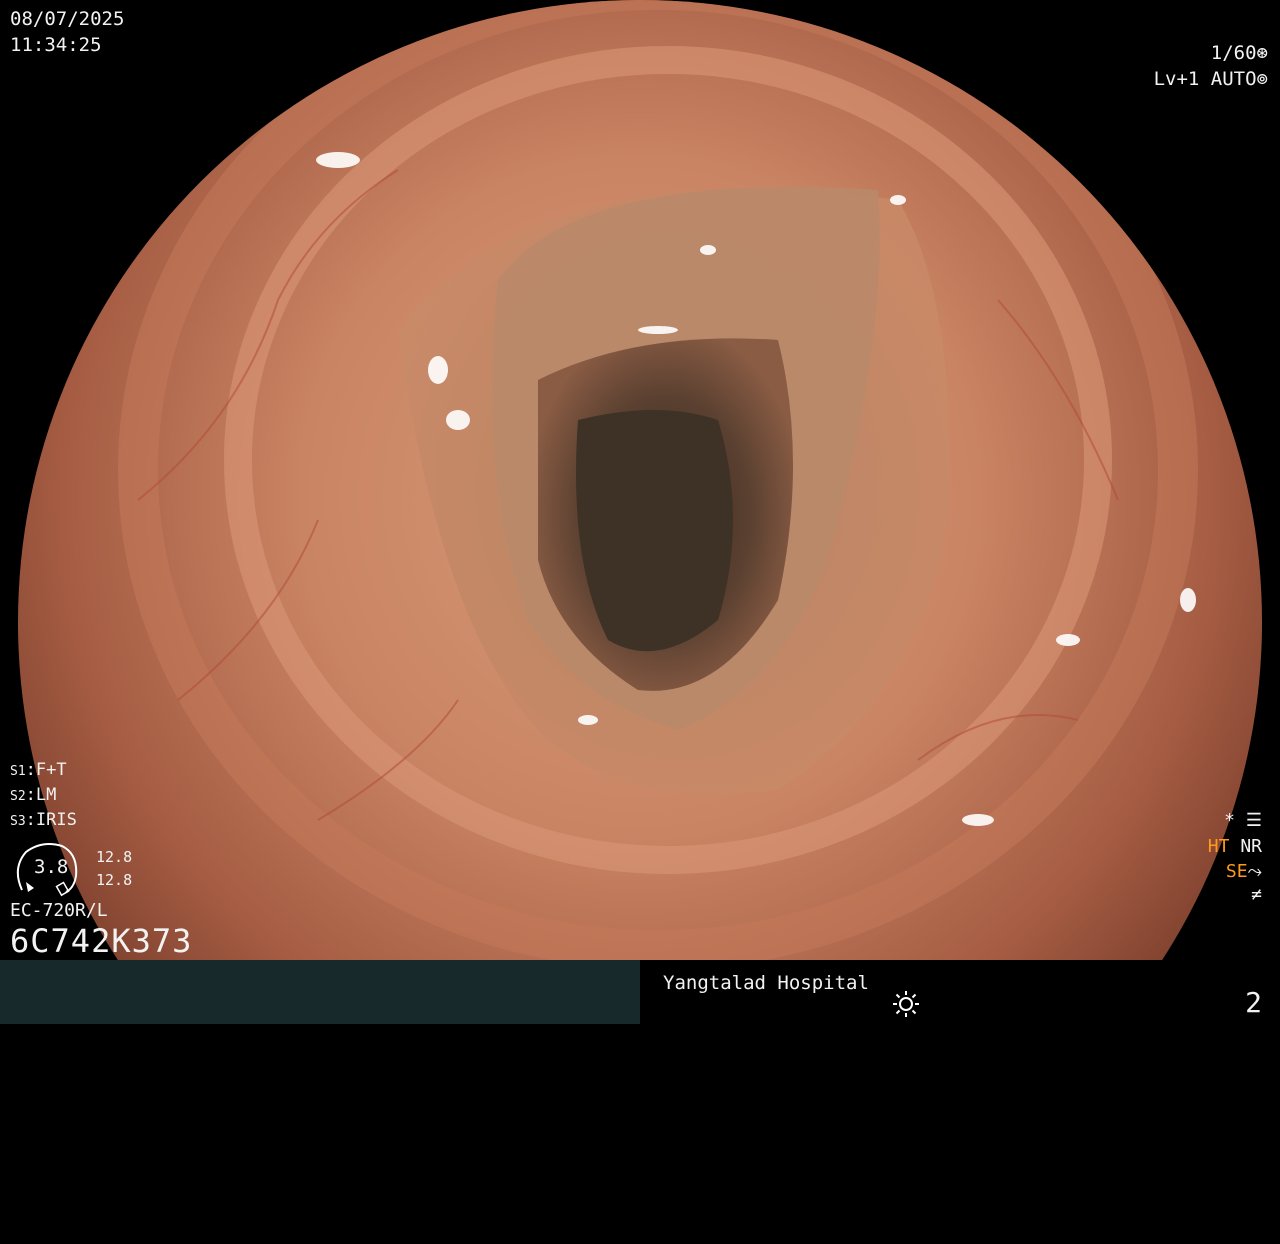  I want to click on se-indicator: SE⤳, so click(1244, 871).